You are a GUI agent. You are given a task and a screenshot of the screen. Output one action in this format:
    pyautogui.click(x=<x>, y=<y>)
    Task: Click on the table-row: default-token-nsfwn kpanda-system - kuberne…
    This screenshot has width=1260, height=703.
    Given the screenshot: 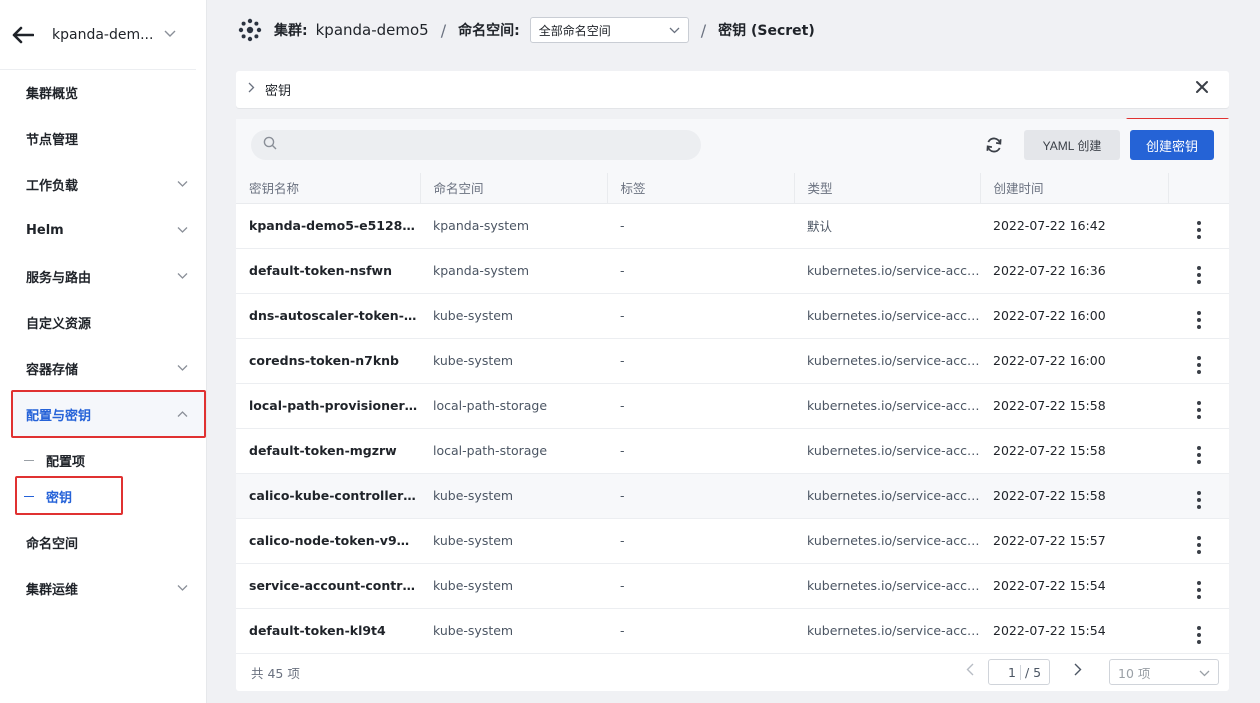 What is the action you would take?
    pyautogui.click(x=732, y=270)
    